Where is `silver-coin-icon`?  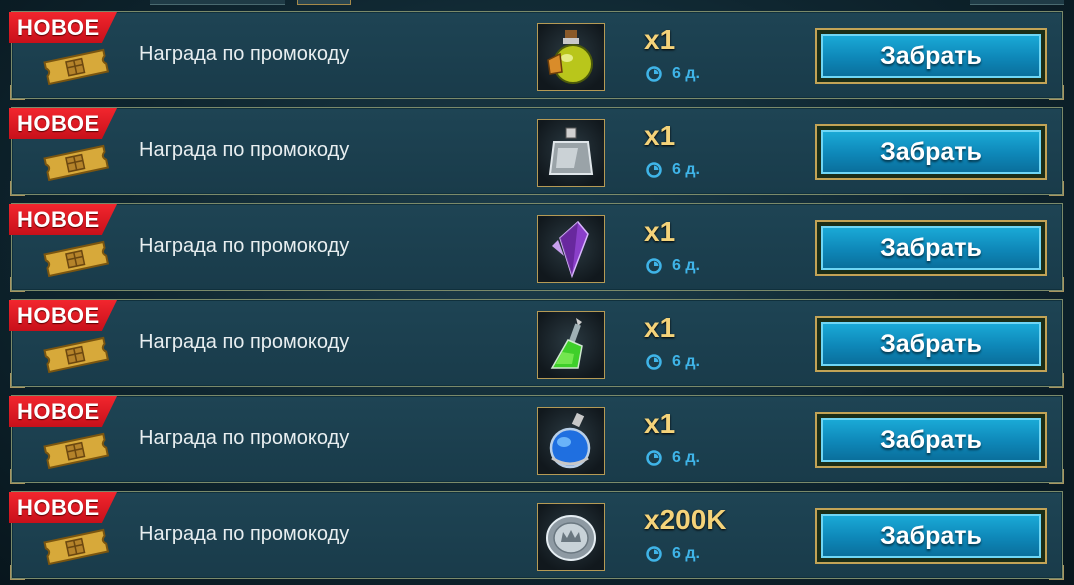 silver-coin-icon is located at coordinates (571, 538).